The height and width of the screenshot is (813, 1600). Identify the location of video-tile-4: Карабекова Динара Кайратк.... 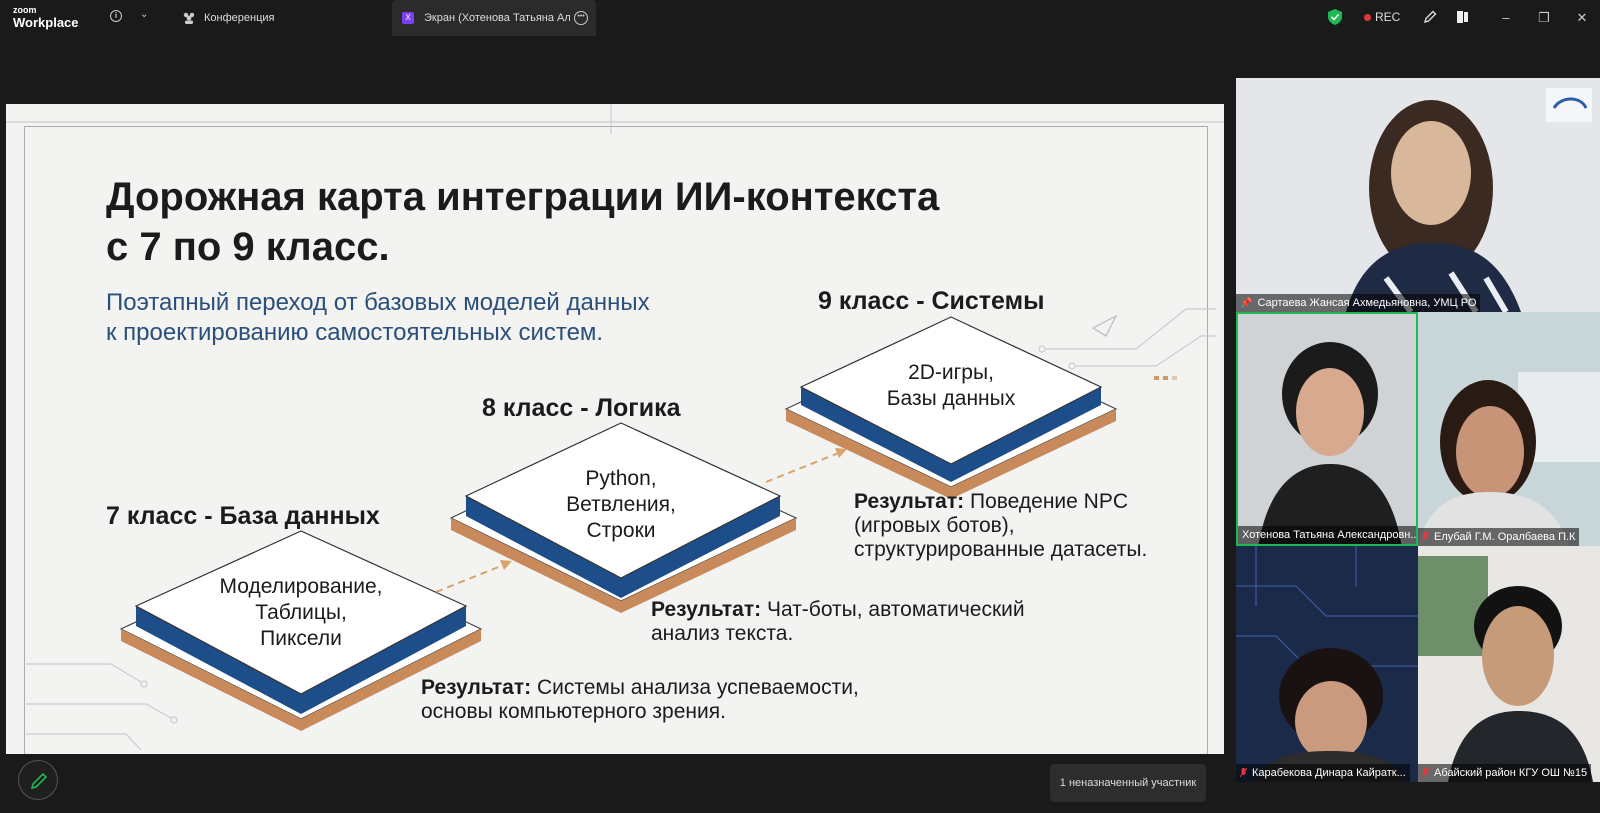
(1327, 664).